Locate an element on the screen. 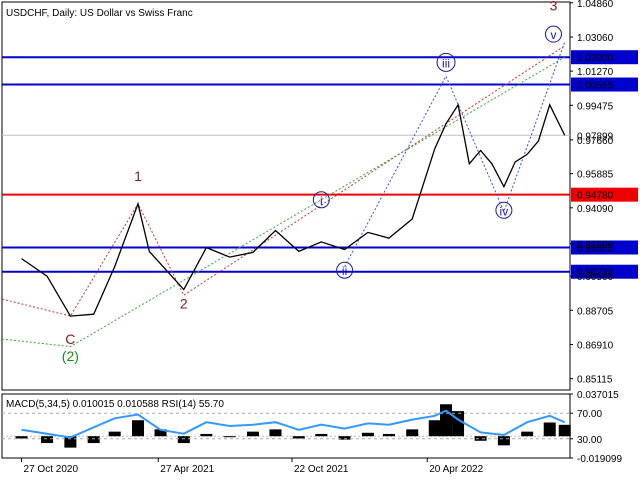 The height and width of the screenshot is (480, 640). y-tick-label: 0.97660 is located at coordinates (595, 141).